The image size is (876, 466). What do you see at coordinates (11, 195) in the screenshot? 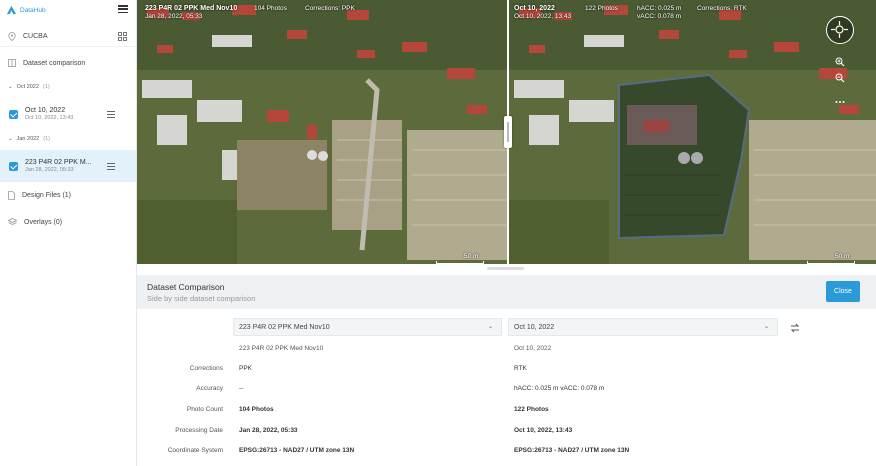
I see `file-icon` at bounding box center [11, 195].